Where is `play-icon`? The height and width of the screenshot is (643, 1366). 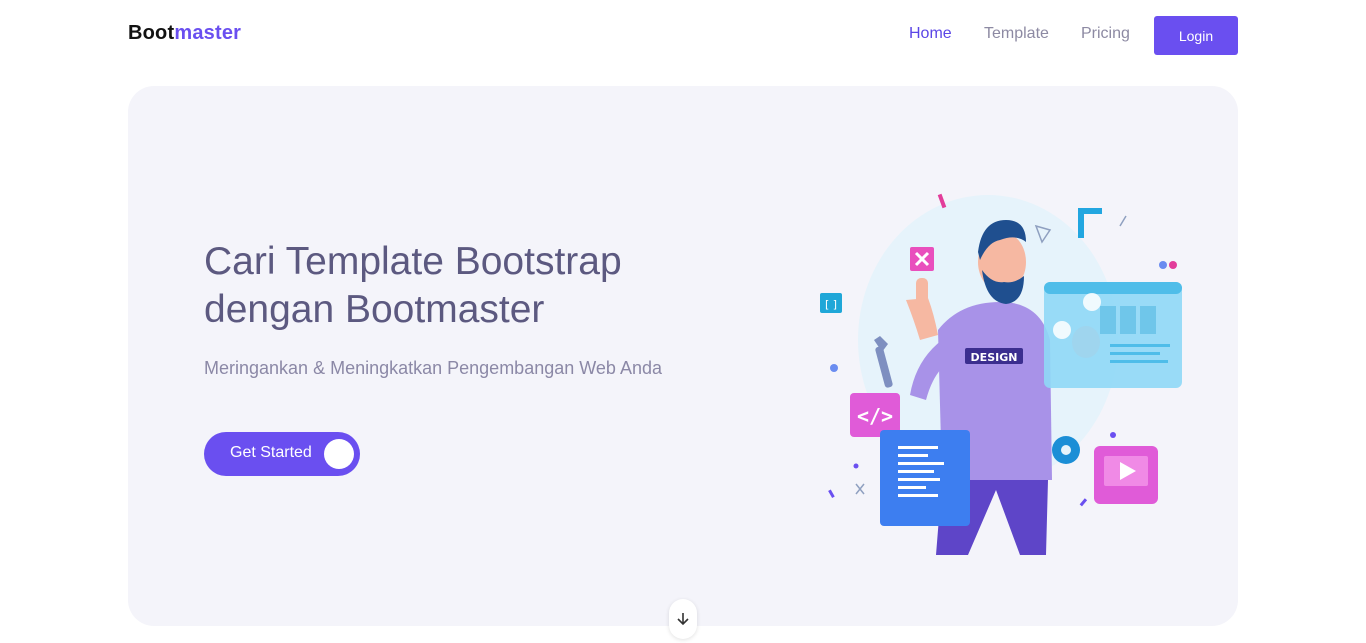
play-icon is located at coordinates (1126, 475).